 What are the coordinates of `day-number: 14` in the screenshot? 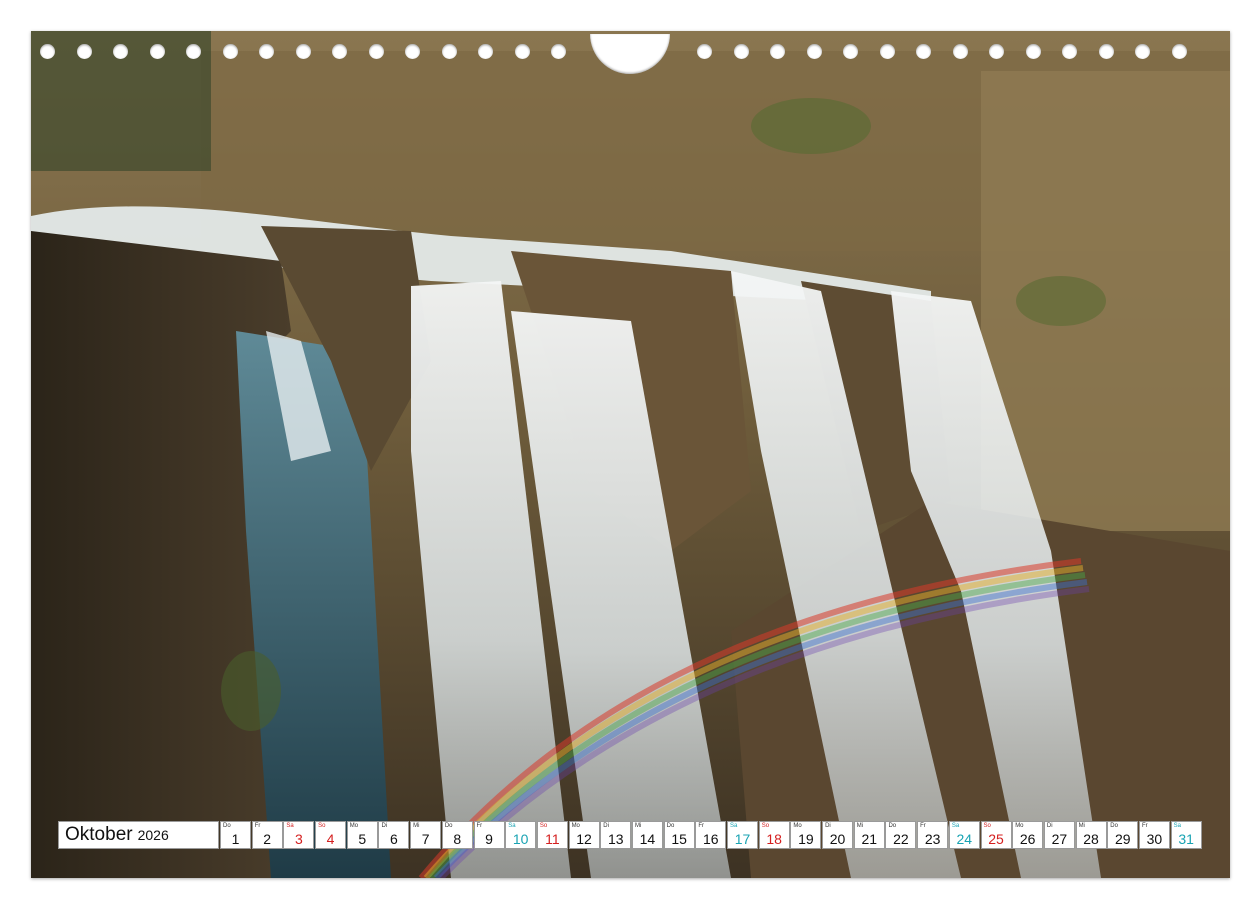 It's located at (647, 839).